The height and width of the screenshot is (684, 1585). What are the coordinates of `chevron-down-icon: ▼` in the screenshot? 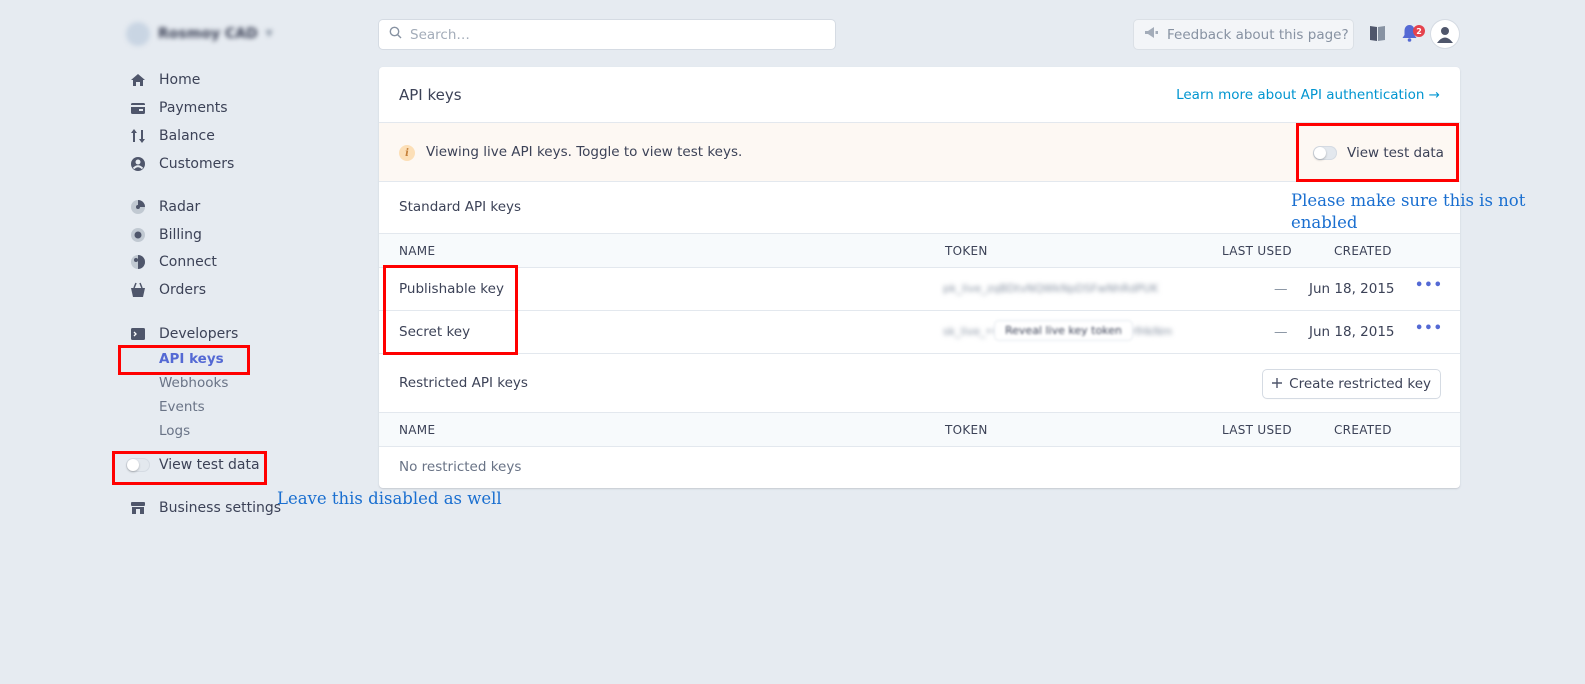 It's located at (269, 34).